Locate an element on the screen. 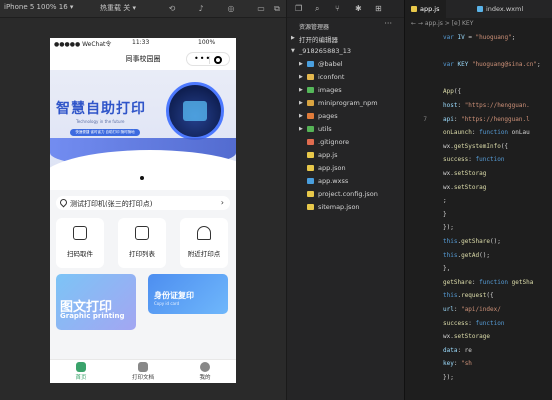  carrier-label: ●●●●● WeChat令 is located at coordinates (83, 44).